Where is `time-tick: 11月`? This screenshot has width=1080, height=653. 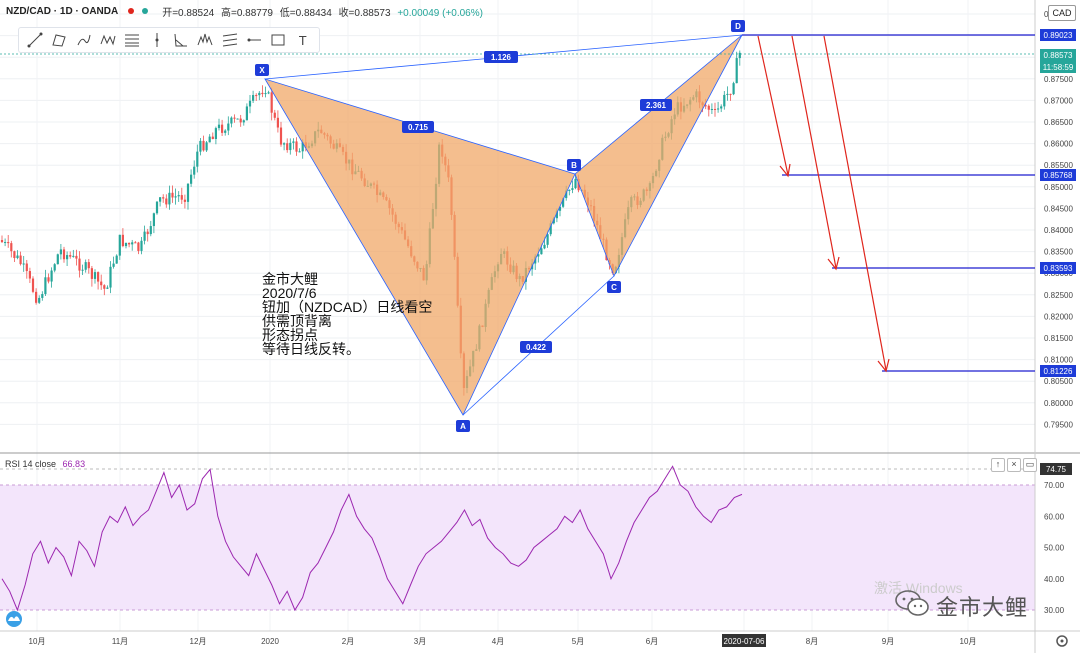 time-tick: 11月 is located at coordinates (120, 641).